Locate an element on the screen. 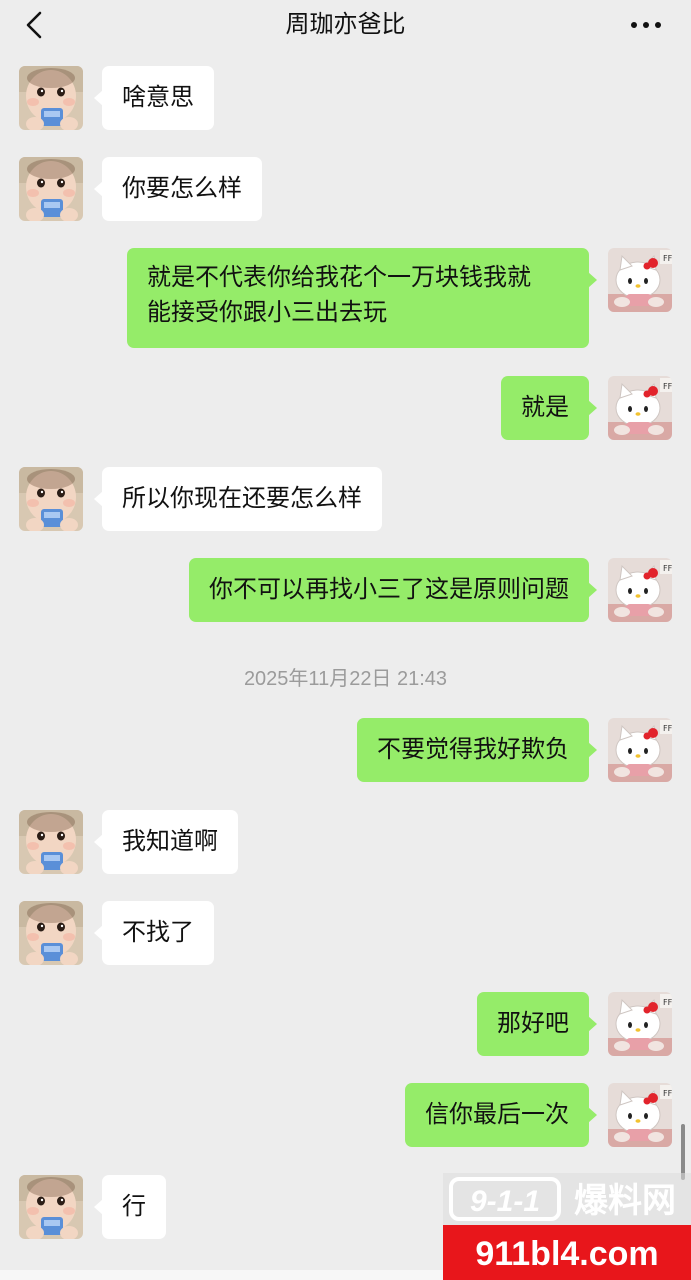 The image size is (691, 1280). message-text: 你不可以再找小三了这是原则问题 is located at coordinates (389, 589).